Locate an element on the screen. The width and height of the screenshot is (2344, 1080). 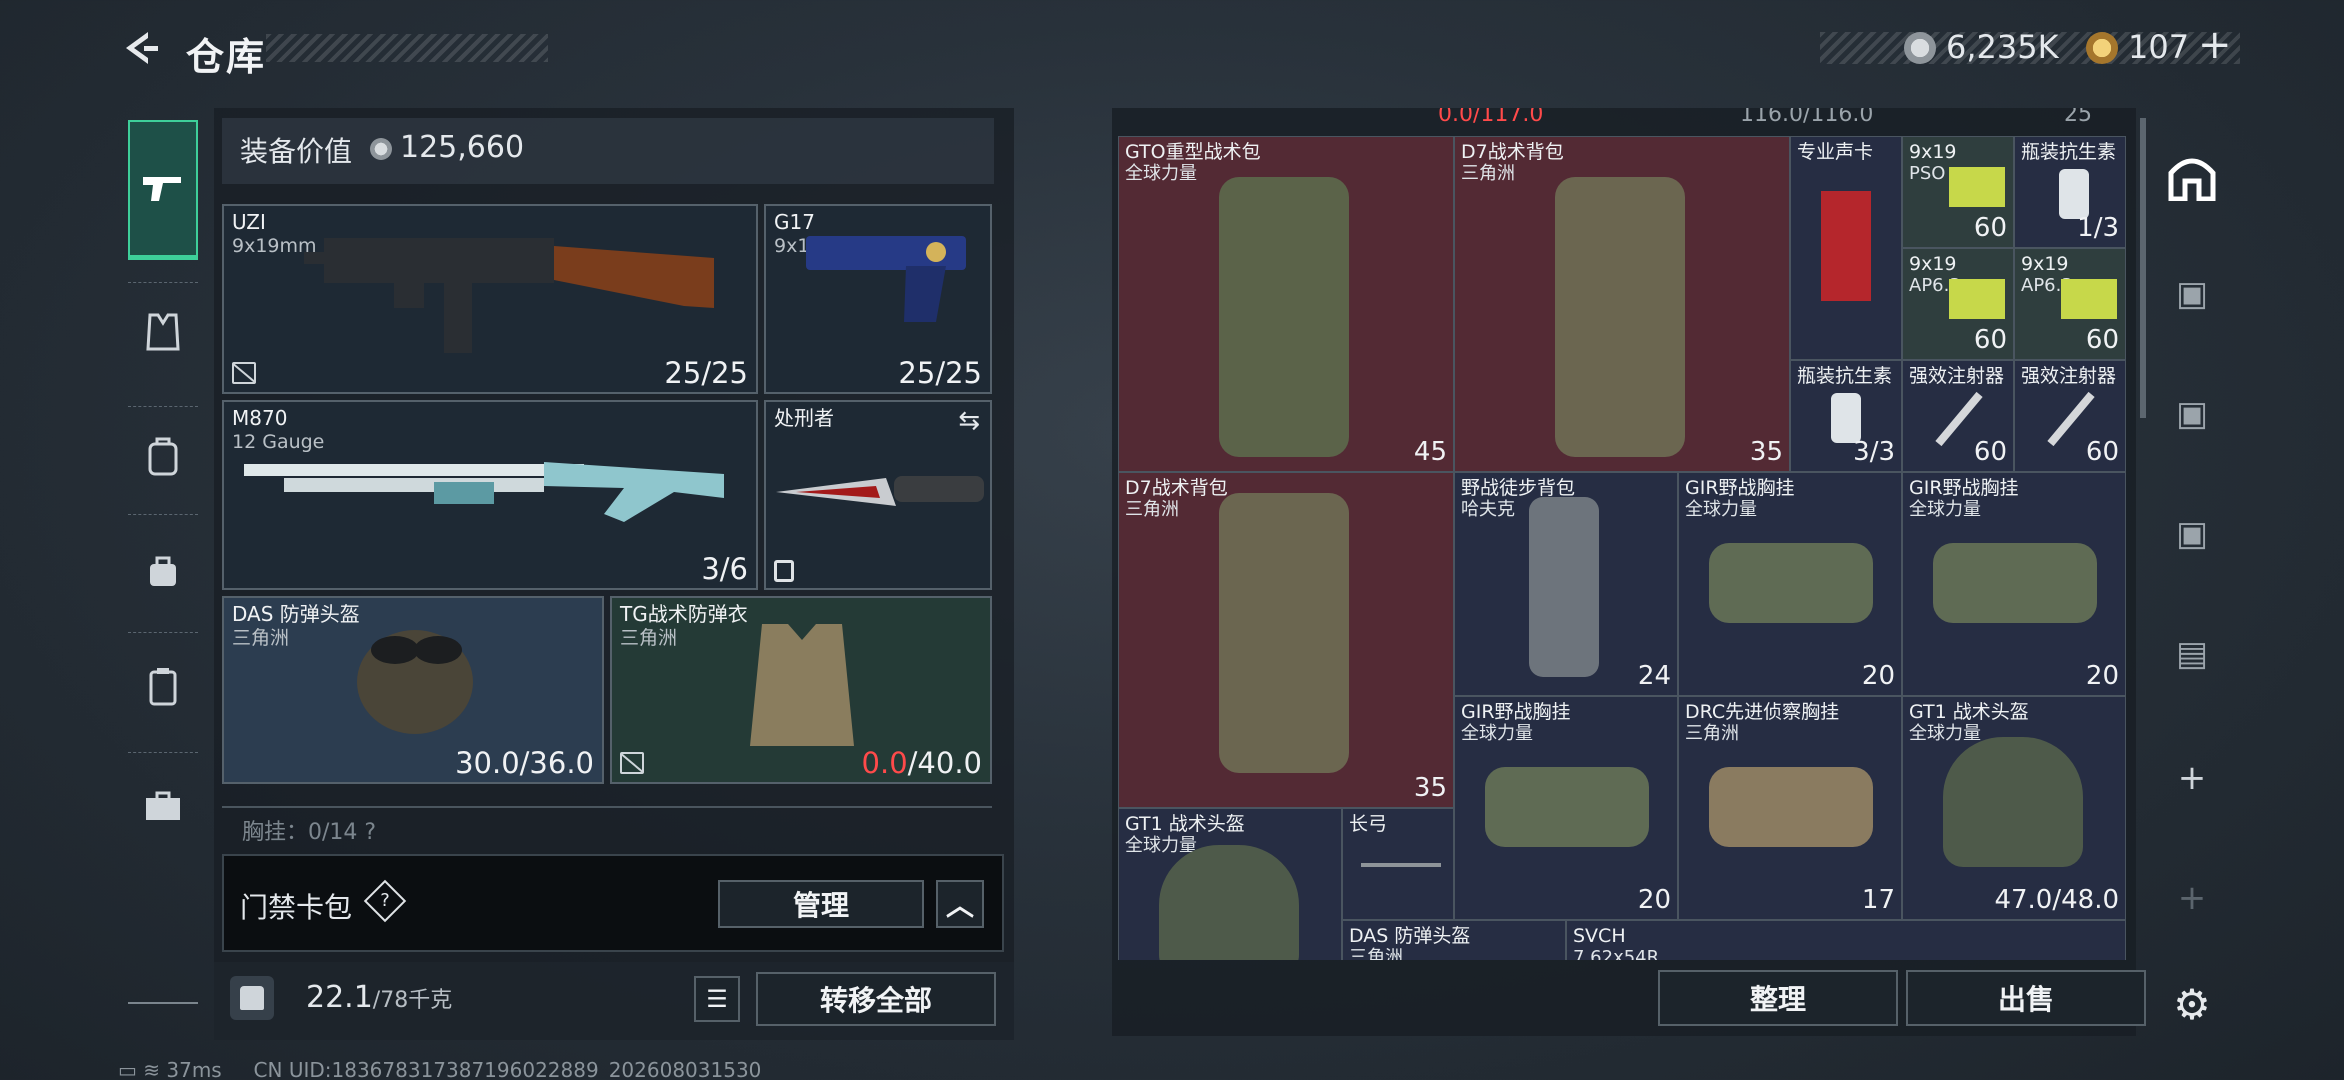
storage-home-icon is located at coordinates (2192, 179).